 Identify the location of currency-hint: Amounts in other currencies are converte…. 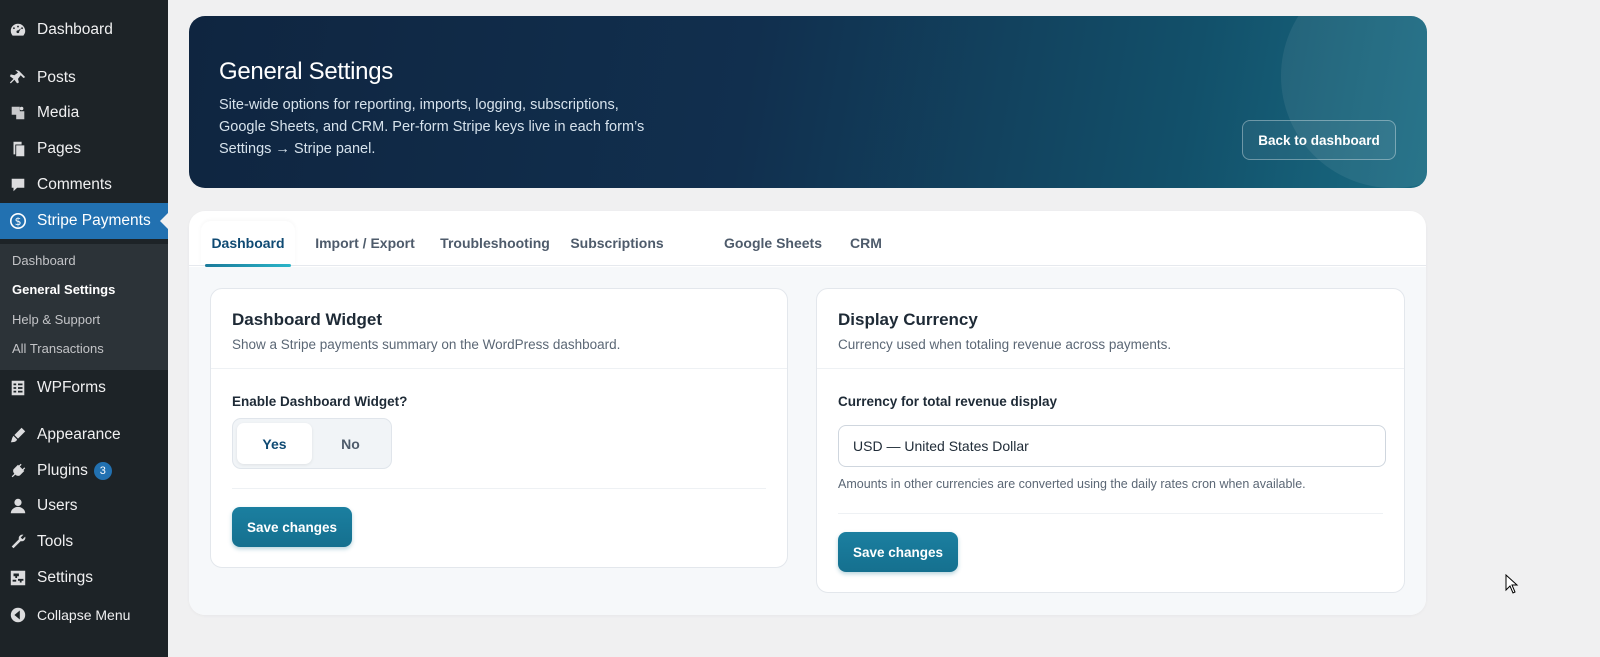
(1072, 484).